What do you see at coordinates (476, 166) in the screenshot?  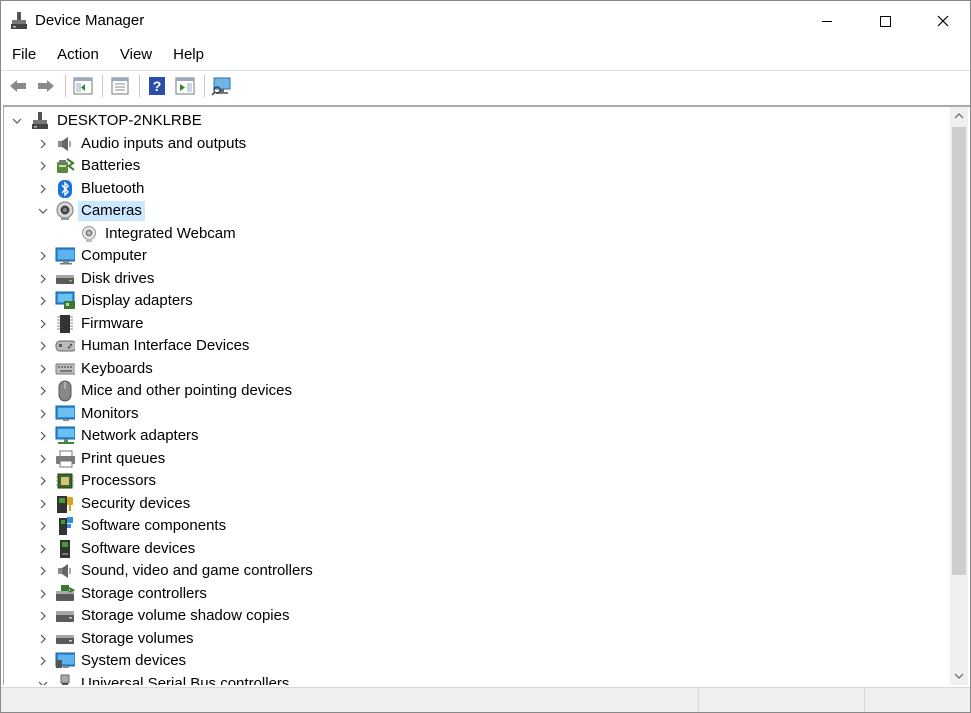 I see `tree-item-batteries: Batteries` at bounding box center [476, 166].